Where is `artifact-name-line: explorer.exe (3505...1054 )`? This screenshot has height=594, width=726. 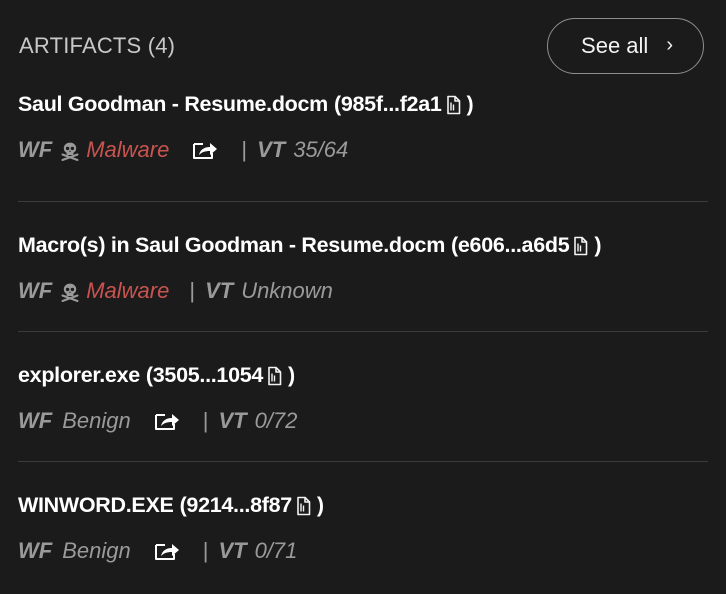
artifact-name-line: explorer.exe (3505...1054 ) is located at coordinates (363, 360).